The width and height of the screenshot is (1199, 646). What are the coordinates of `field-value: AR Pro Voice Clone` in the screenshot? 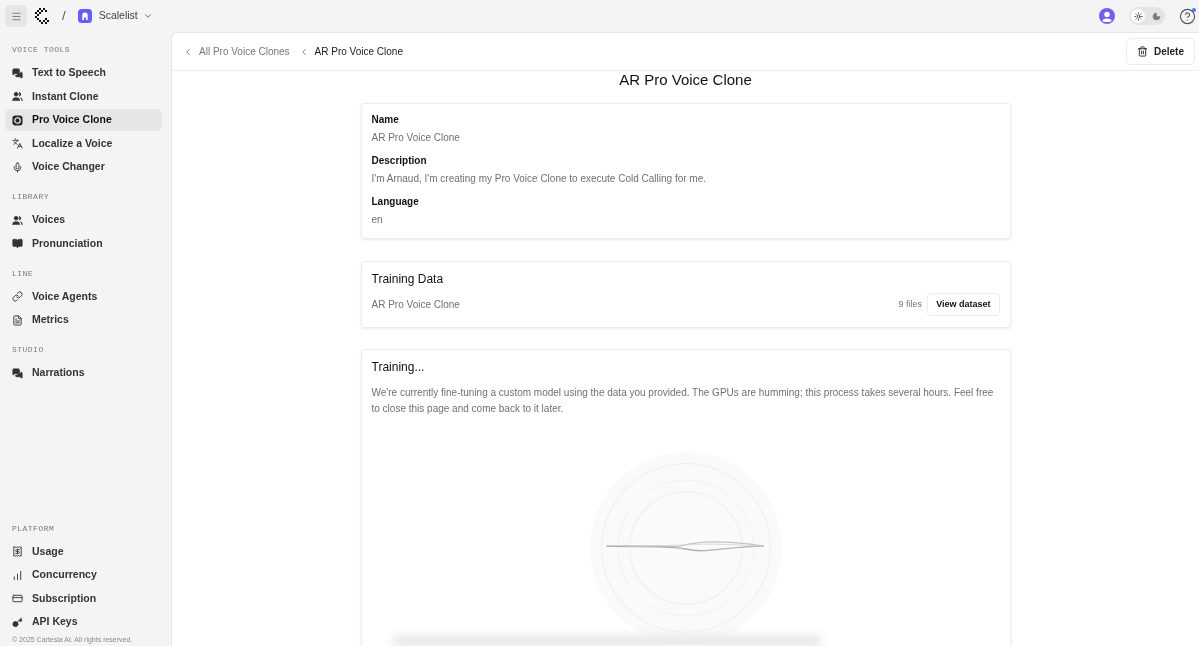 It's located at (416, 138).